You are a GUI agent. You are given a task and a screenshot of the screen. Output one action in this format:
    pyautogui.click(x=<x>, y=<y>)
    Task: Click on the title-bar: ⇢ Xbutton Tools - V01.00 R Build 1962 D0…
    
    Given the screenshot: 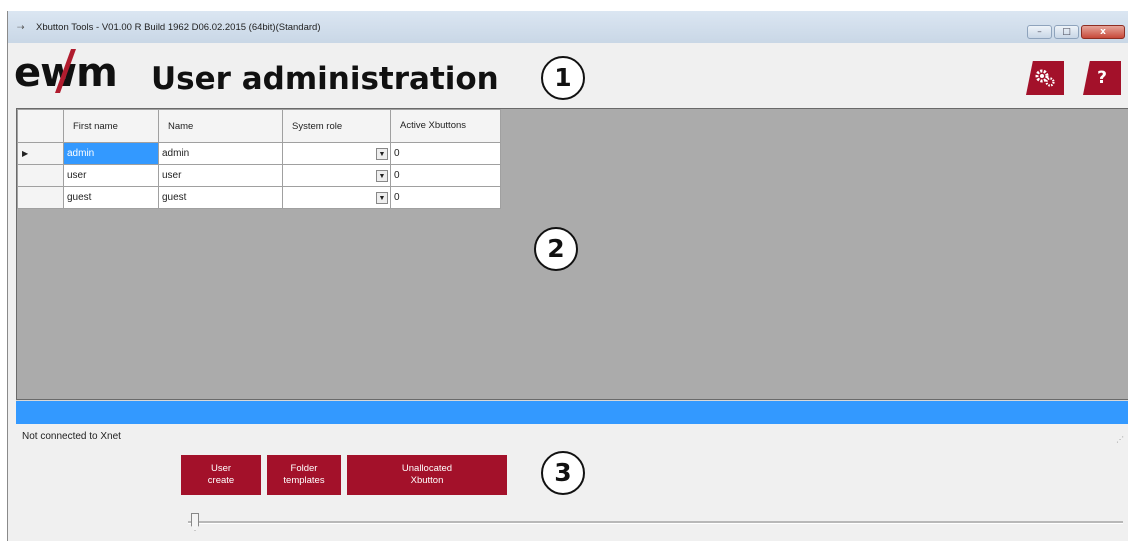 What is the action you would take?
    pyautogui.click(x=568, y=27)
    